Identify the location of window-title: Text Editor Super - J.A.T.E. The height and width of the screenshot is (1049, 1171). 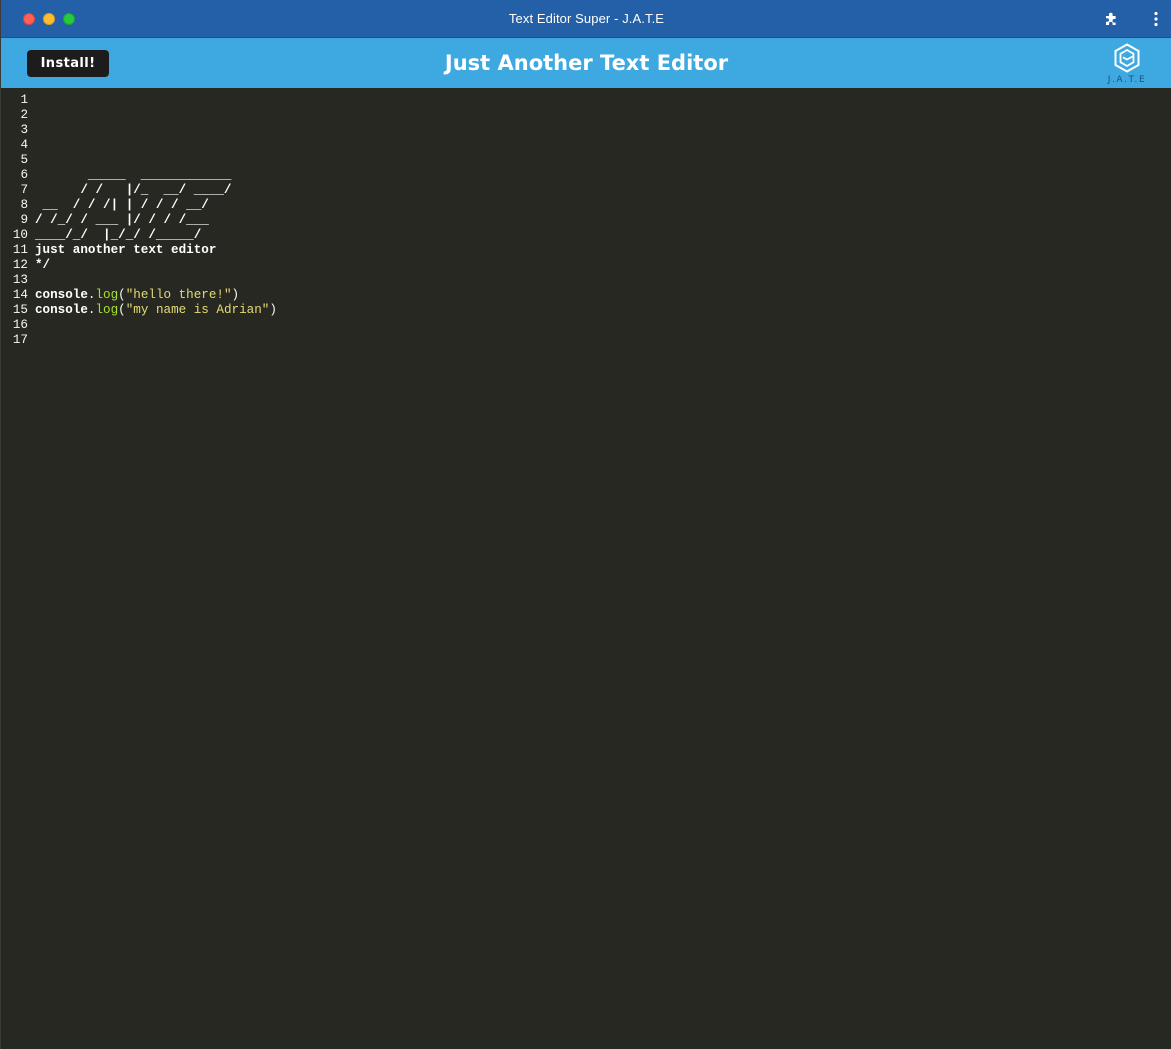
(586, 18).